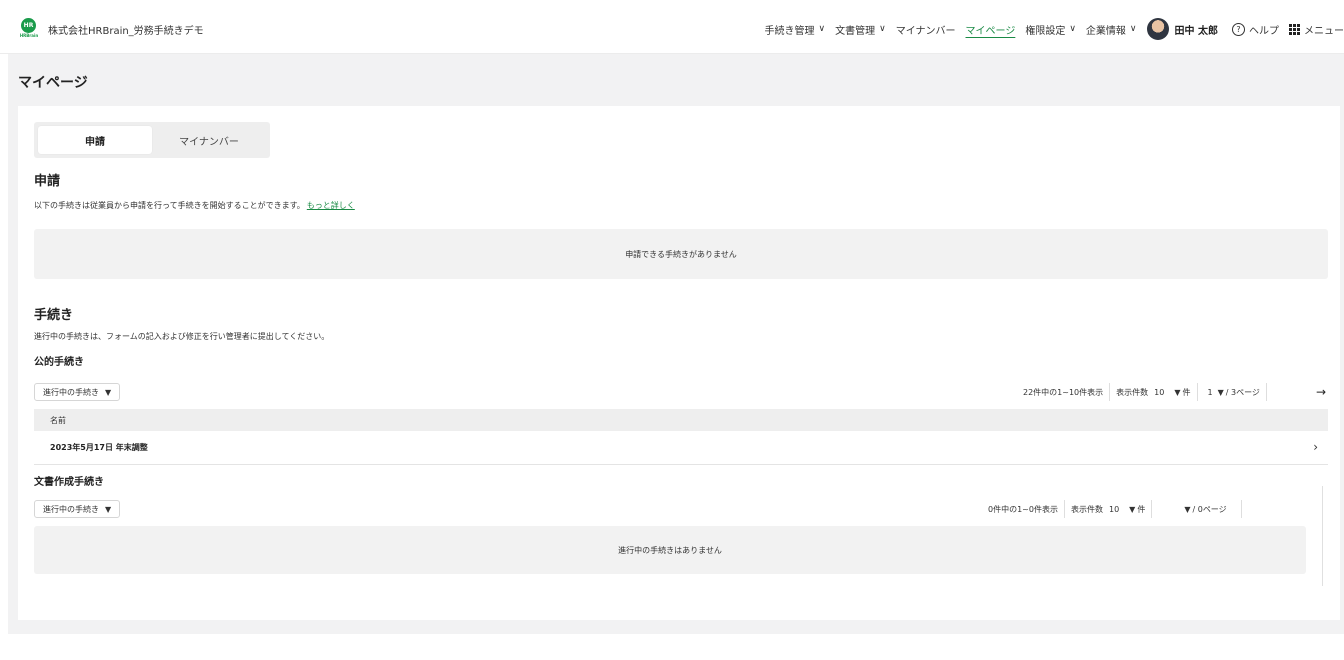 This screenshot has height=660, width=1344. I want to click on nav-label: 権限設定, so click(1045, 31).